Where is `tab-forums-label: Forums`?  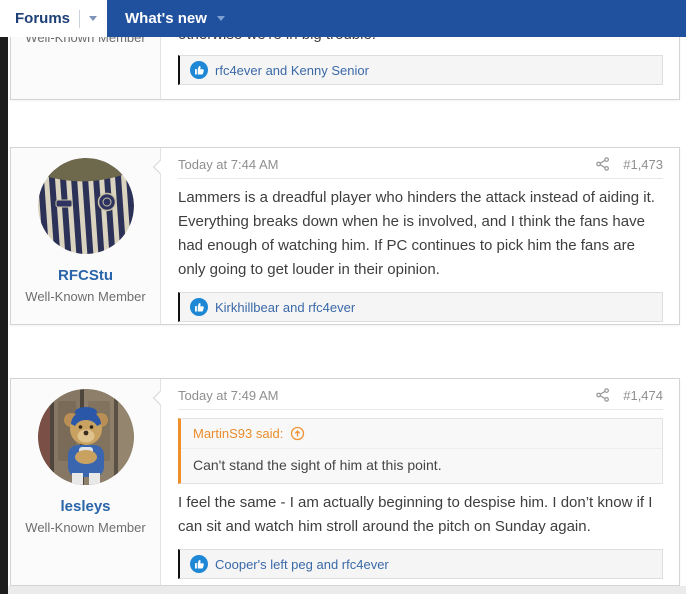
tab-forums-label: Forums is located at coordinates (43, 18).